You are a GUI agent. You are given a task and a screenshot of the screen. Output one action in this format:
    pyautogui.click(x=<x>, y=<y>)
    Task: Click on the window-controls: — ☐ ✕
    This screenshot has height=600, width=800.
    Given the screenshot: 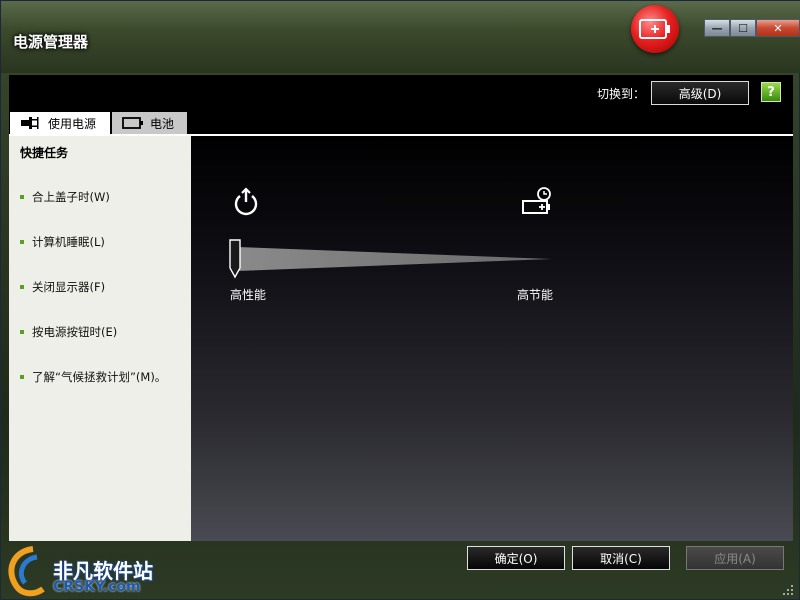 What is the action you would take?
    pyautogui.click(x=752, y=29)
    